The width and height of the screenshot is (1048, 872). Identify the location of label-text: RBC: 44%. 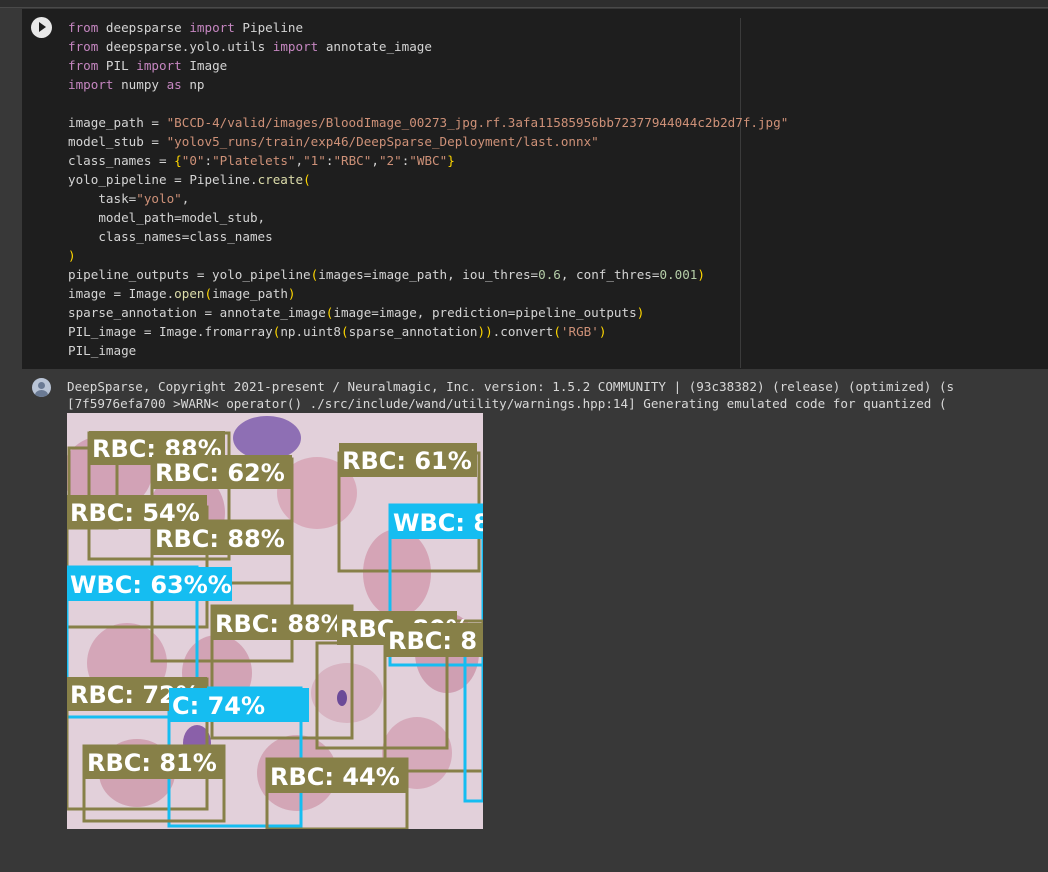
(335, 777).